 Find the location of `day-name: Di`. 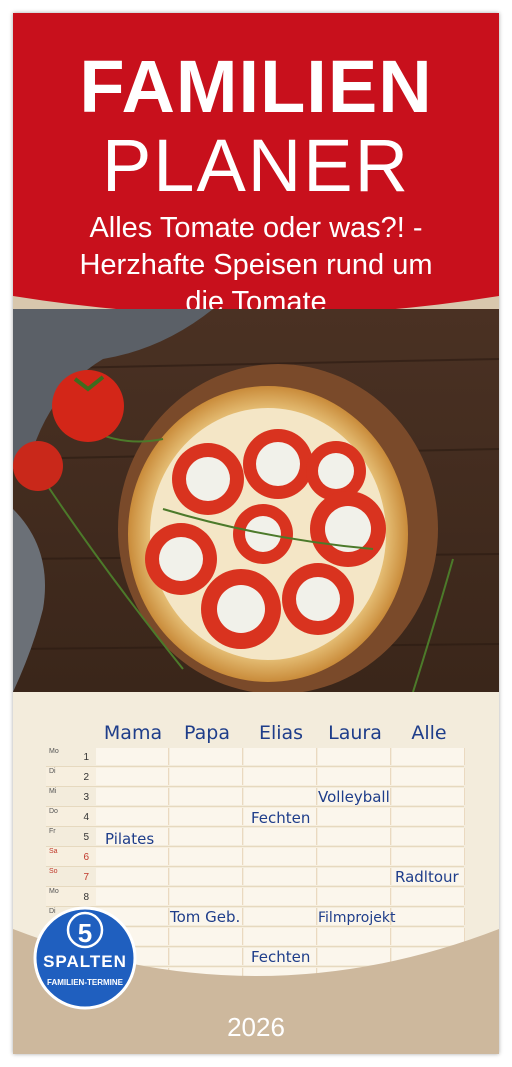

day-name: Di is located at coordinates (52, 771).